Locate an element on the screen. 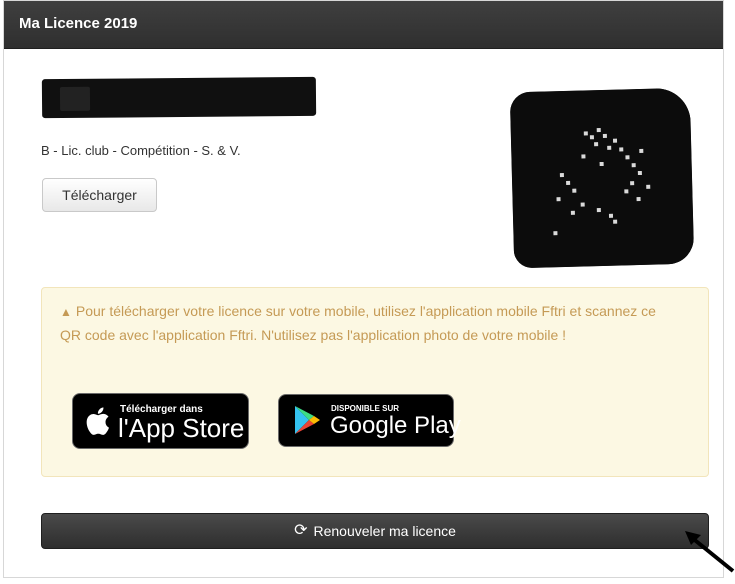  download-button: Télécharger is located at coordinates (99, 195).